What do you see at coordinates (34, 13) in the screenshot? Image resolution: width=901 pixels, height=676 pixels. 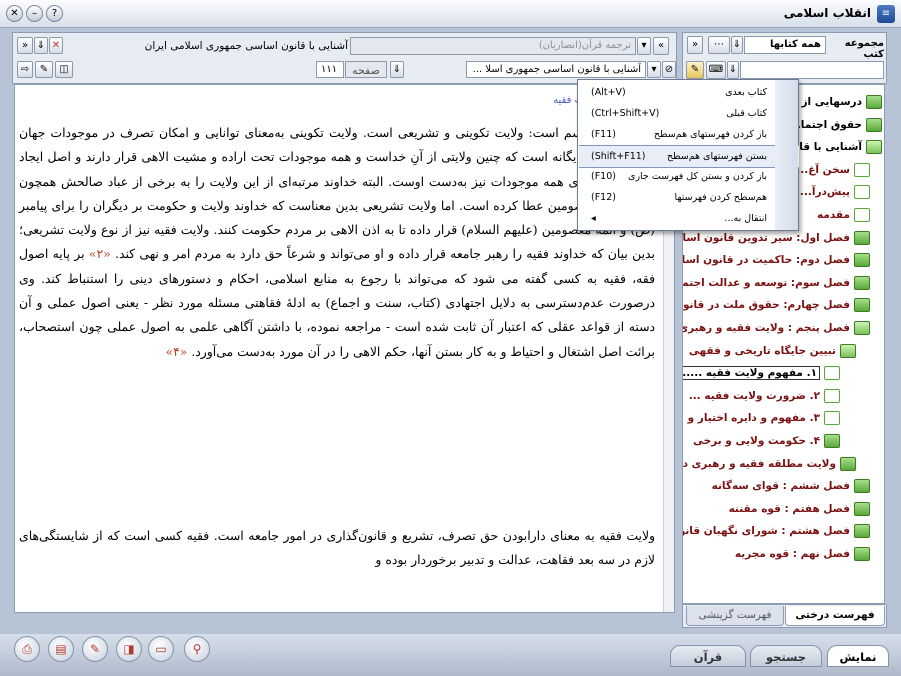 I see `minimize-icon: –` at bounding box center [34, 13].